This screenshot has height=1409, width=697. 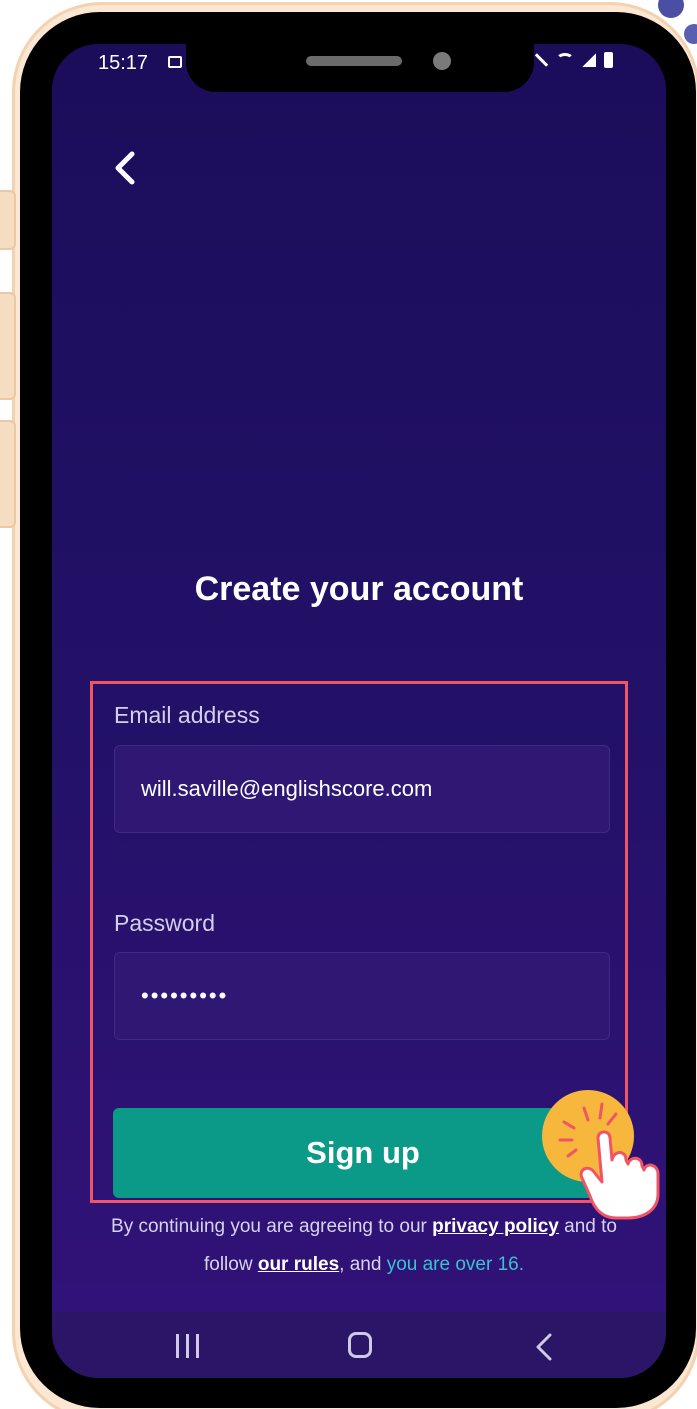 What do you see at coordinates (544, 1349) in the screenshot?
I see `back-icon` at bounding box center [544, 1349].